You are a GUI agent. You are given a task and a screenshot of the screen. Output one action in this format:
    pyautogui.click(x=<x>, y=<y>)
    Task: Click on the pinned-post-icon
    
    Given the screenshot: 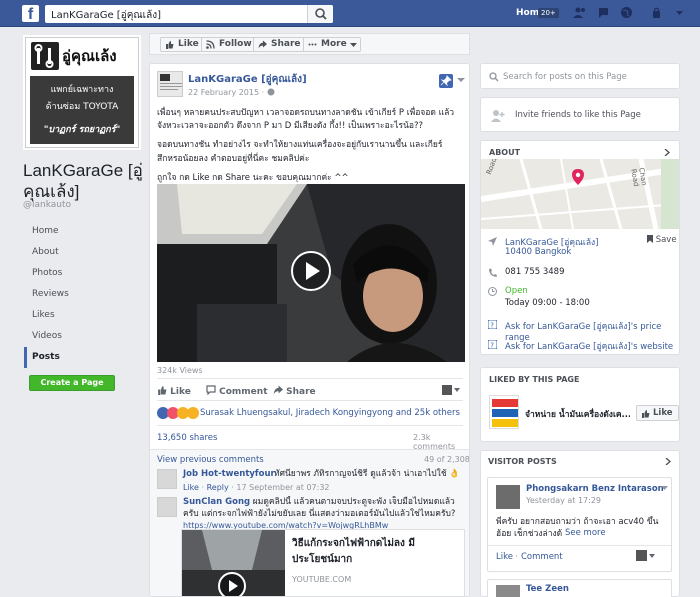 What is the action you would take?
    pyautogui.click(x=446, y=81)
    